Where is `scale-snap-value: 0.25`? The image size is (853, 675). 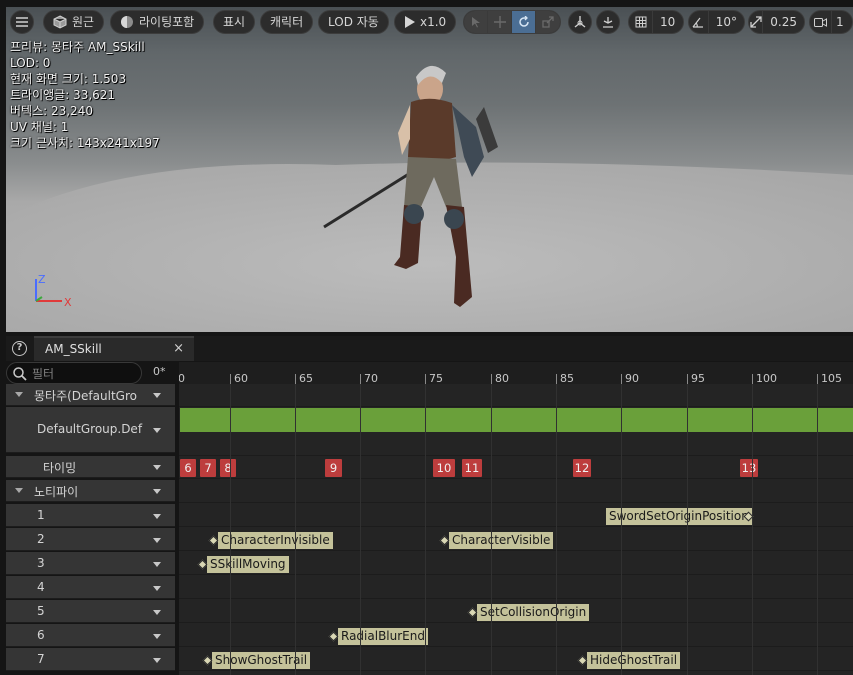 scale-snap-value: 0.25 is located at coordinates (783, 22).